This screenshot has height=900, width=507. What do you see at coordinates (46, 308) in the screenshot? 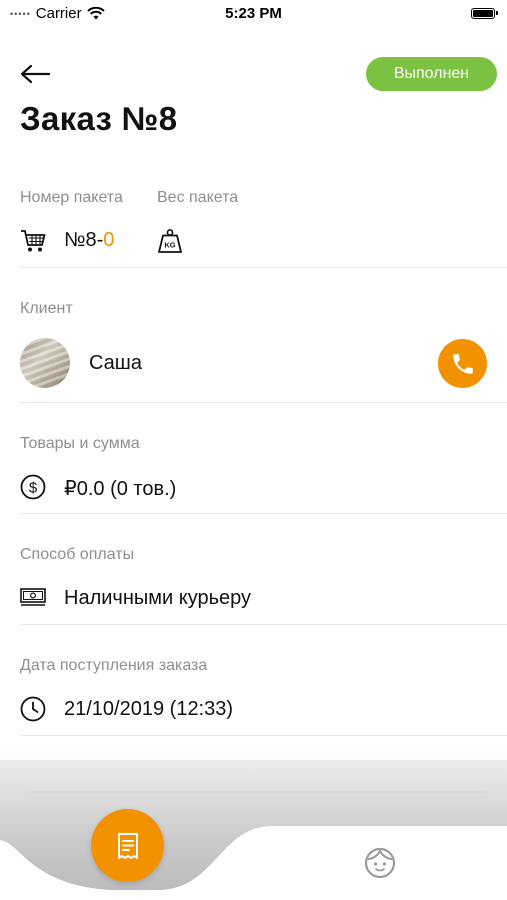
I see `client-label: Клиент` at bounding box center [46, 308].